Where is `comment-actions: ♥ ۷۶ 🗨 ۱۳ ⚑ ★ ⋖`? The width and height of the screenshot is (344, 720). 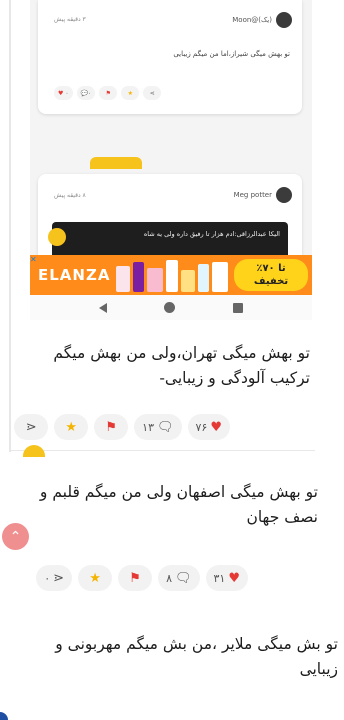 comment-actions: ♥ ۷۶ 🗨 ۱۳ ⚑ ★ ⋖ is located at coordinates (122, 427).